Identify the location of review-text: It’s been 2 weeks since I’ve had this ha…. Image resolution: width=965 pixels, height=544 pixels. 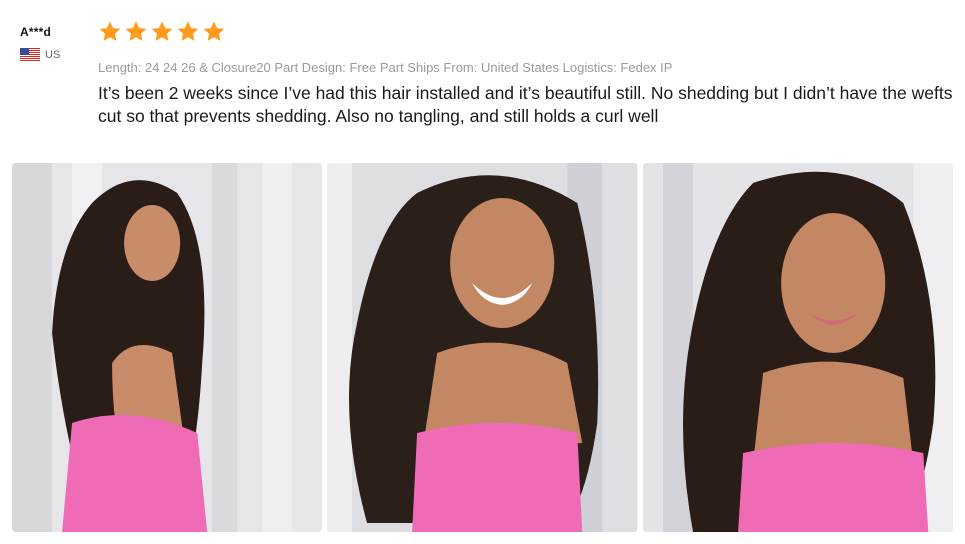
(525, 104).